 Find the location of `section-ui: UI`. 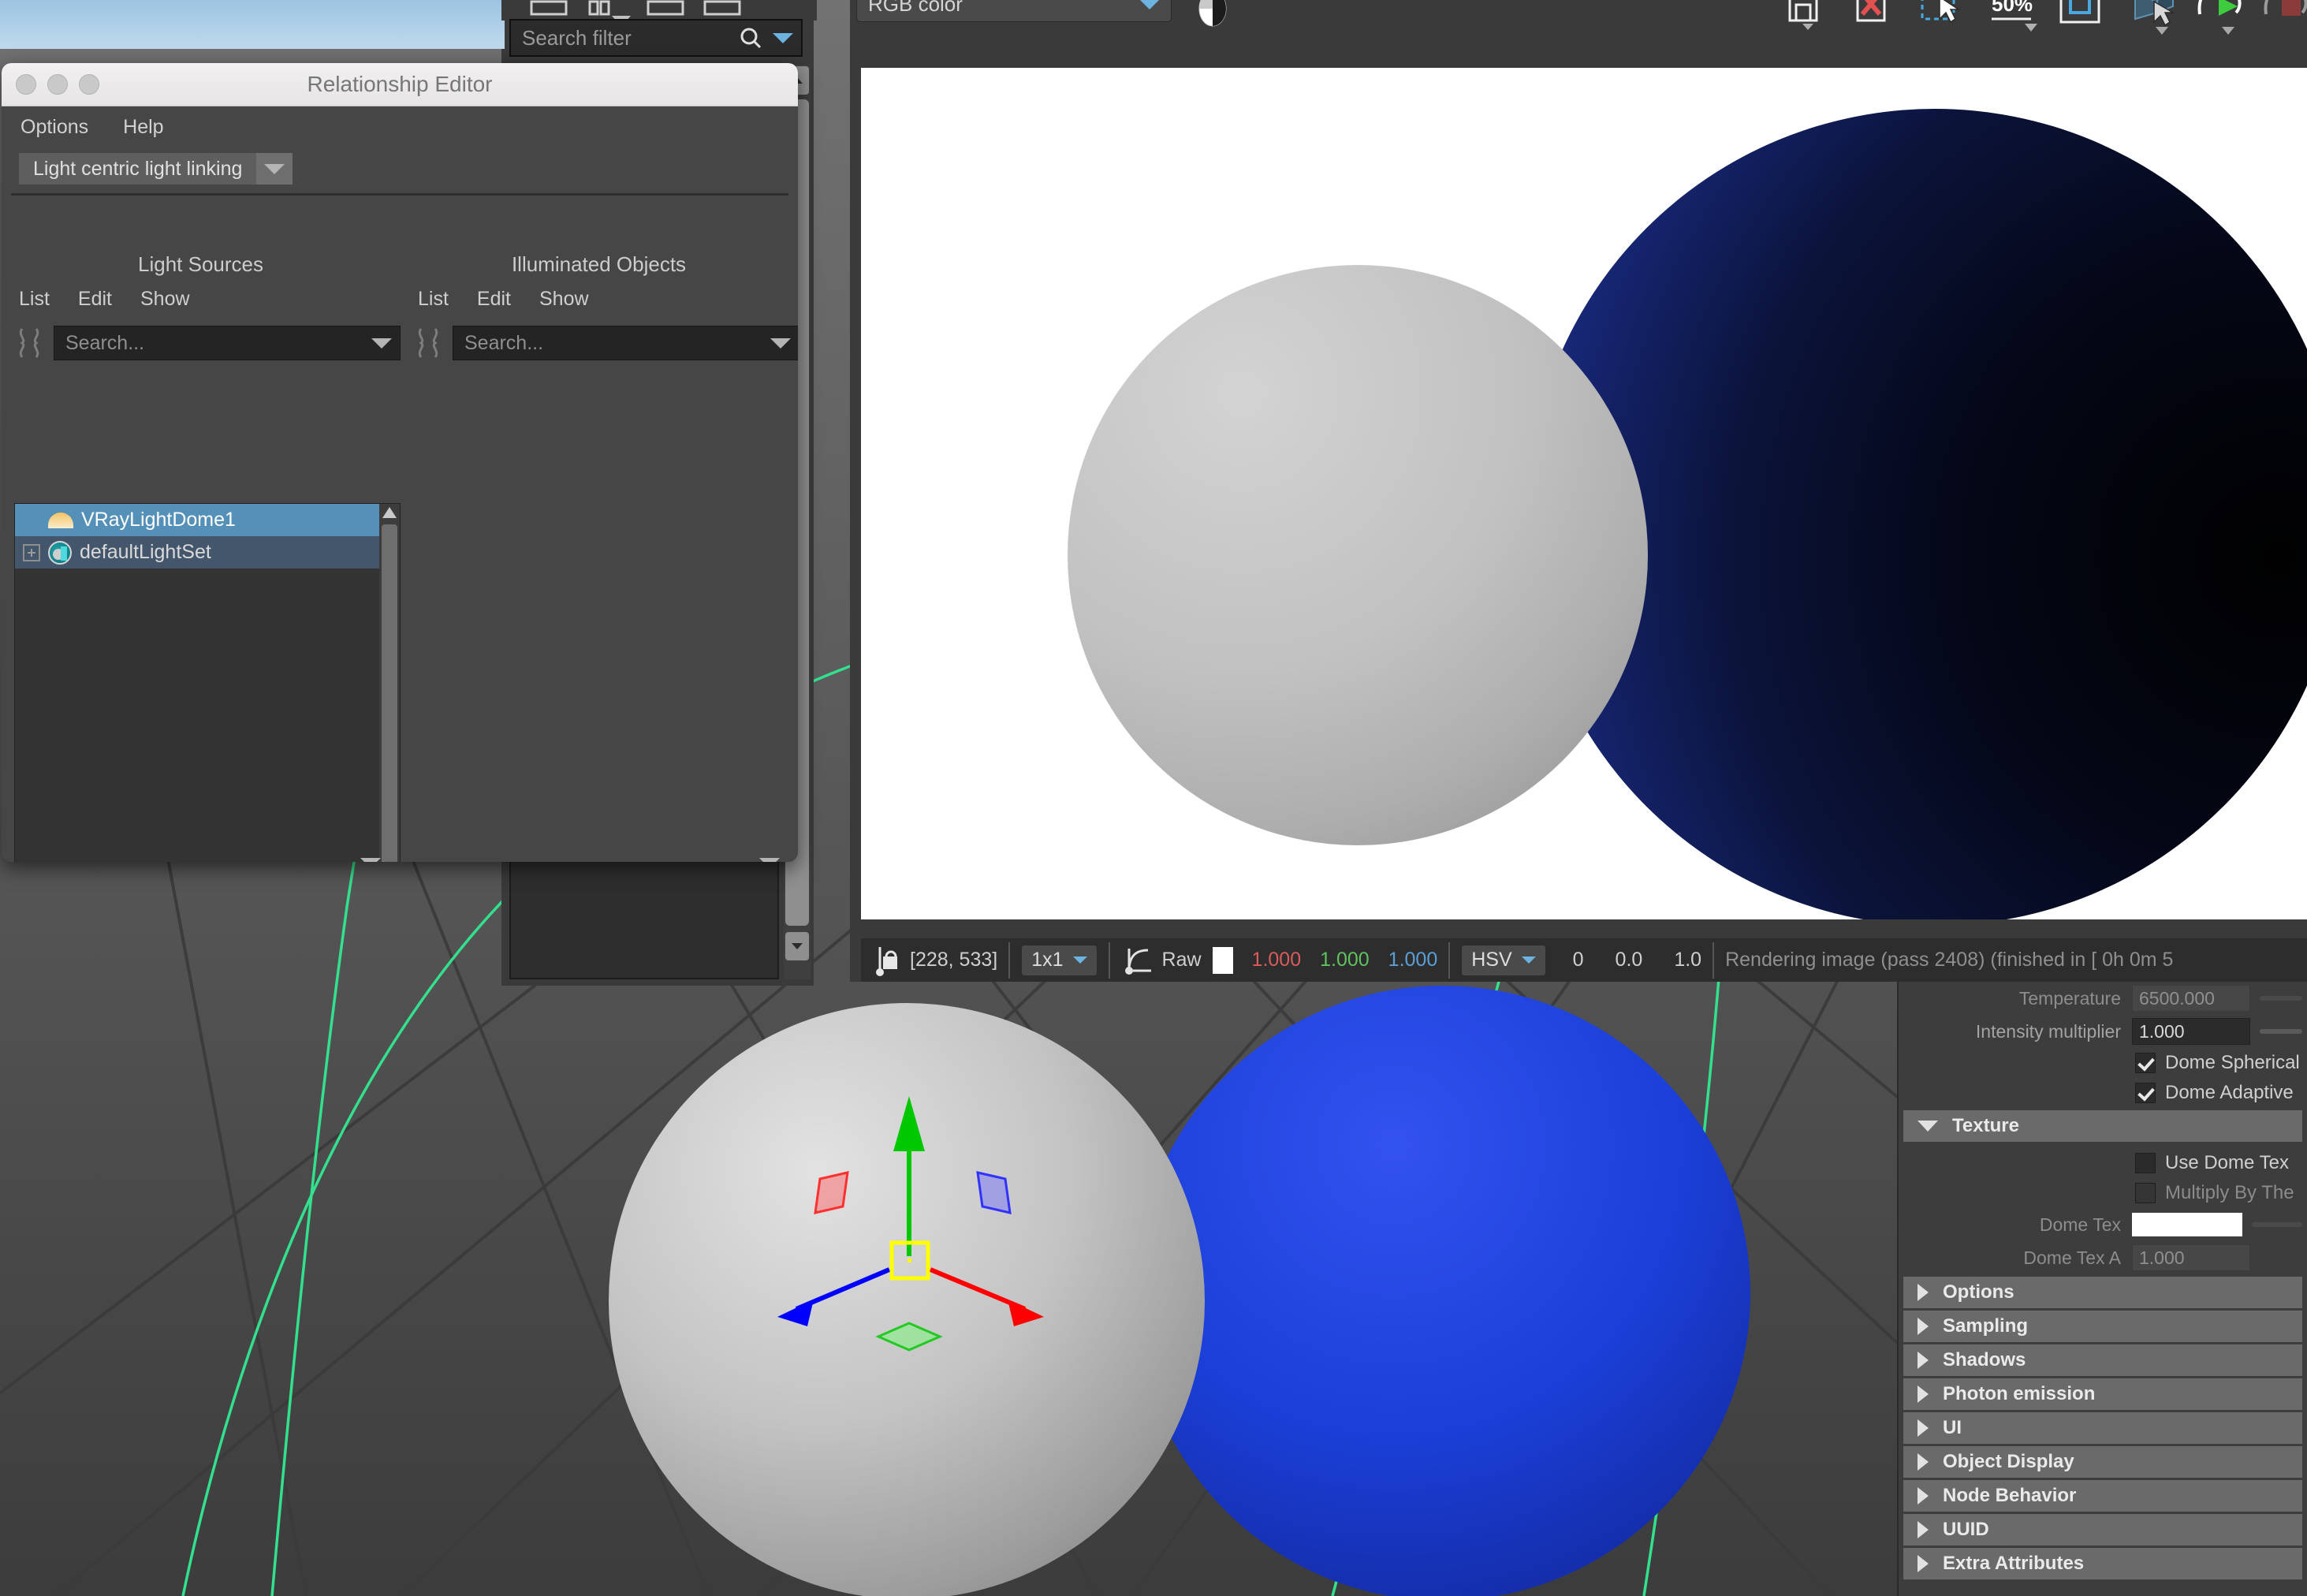

section-ui: UI is located at coordinates (2102, 1428).